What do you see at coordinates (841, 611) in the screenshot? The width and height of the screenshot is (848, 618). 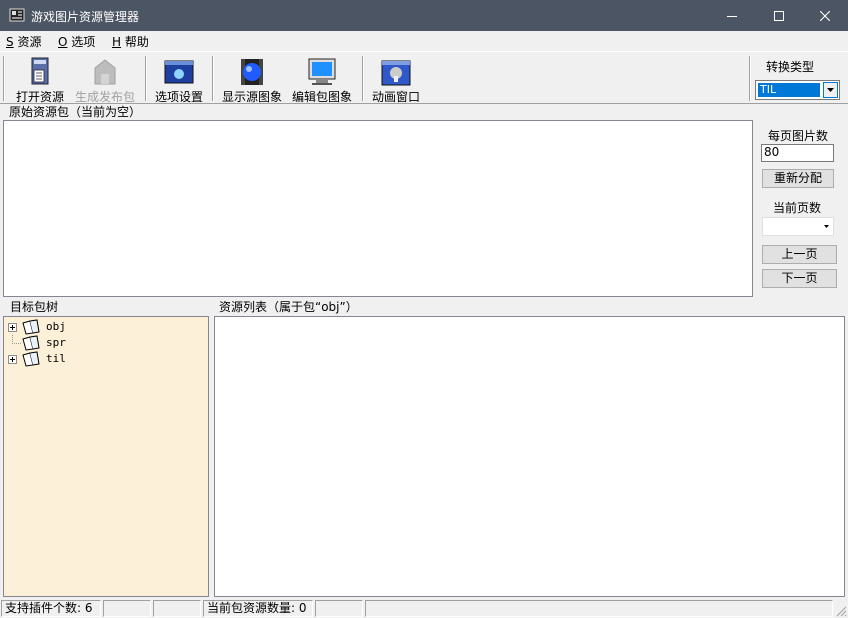 I see `resize-grip-icon` at bounding box center [841, 611].